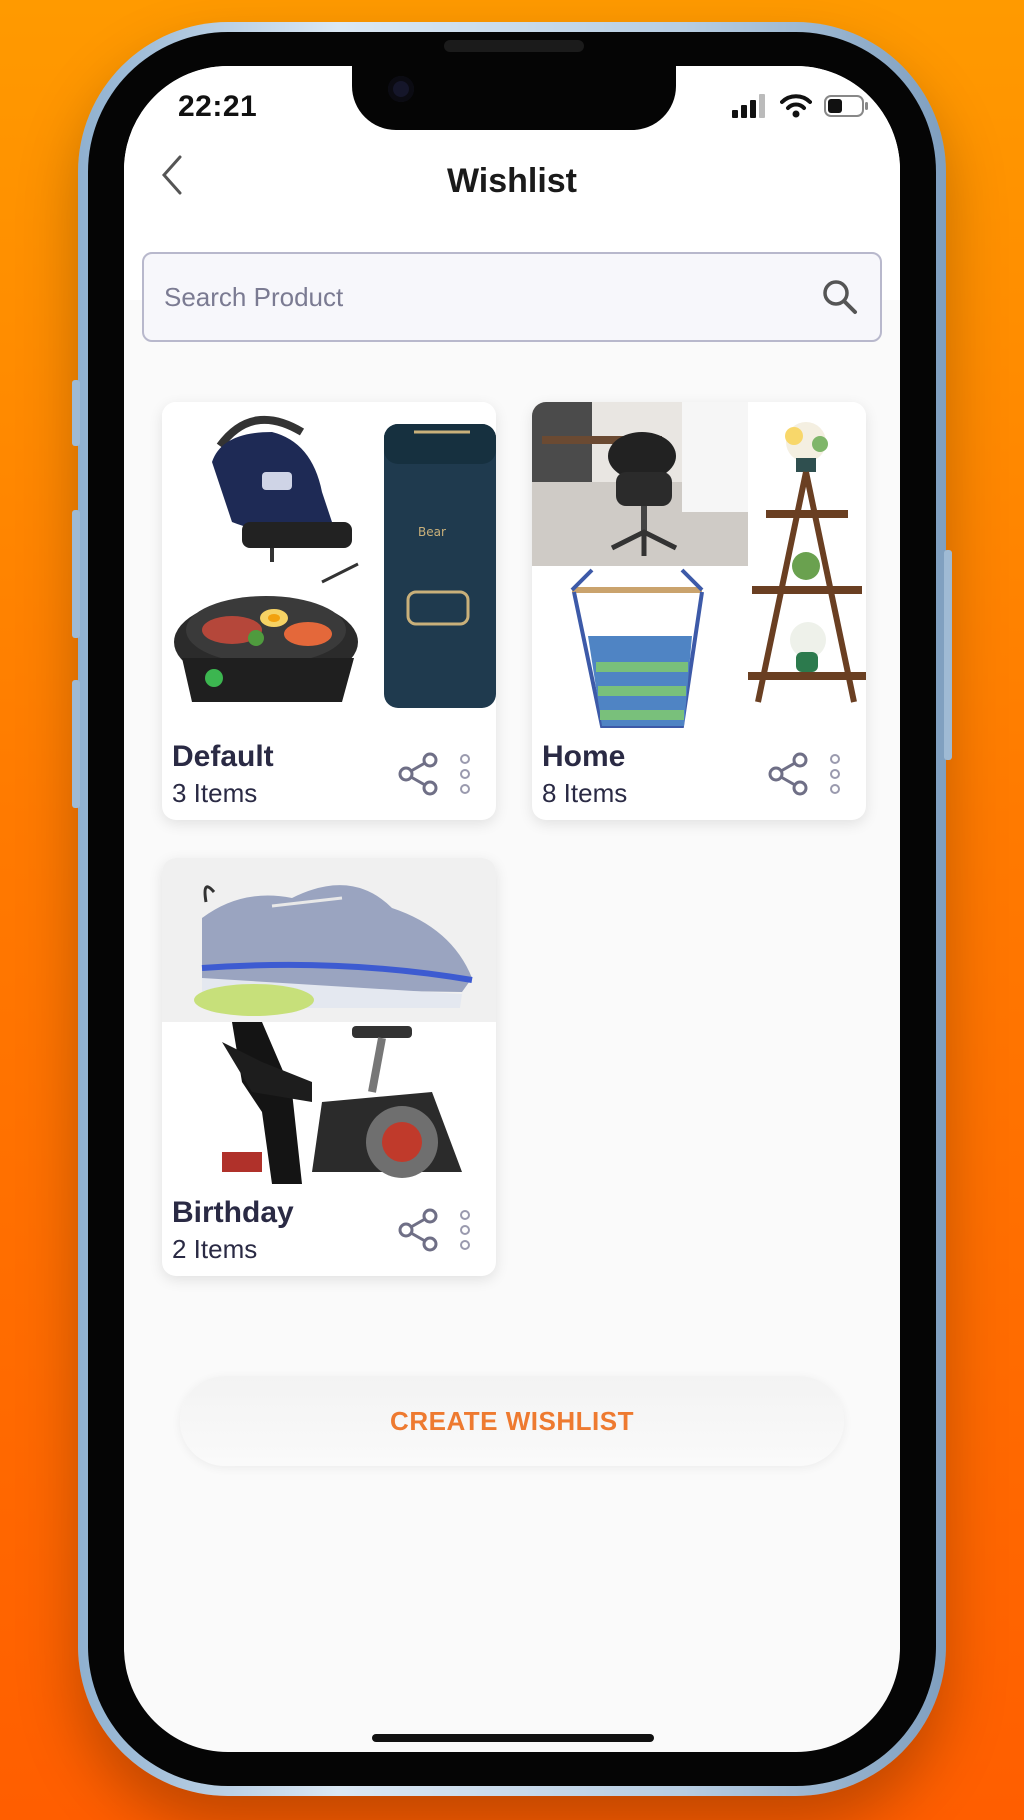  Describe the element at coordinates (76, 574) in the screenshot. I see `volume-up-button` at that location.